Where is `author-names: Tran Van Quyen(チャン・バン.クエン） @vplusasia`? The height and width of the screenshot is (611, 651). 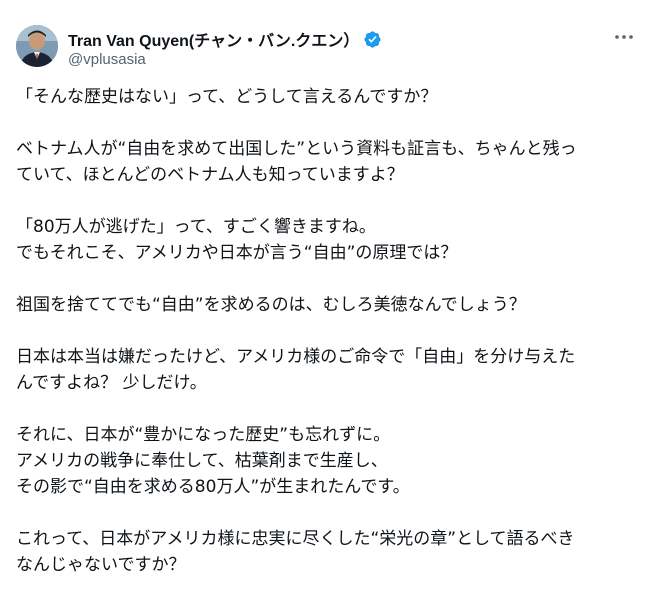
author-names: Tran Van Quyen(チャン・バン.クエン） @vplusasia is located at coordinates (225, 48).